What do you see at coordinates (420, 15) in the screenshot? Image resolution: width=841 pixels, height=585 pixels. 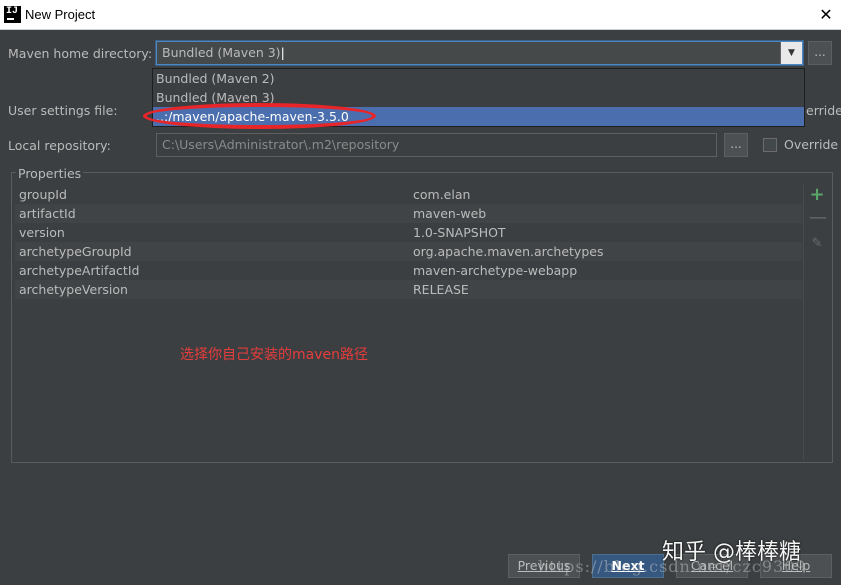 I see `title-bar: IJ New Project ✕` at bounding box center [420, 15].